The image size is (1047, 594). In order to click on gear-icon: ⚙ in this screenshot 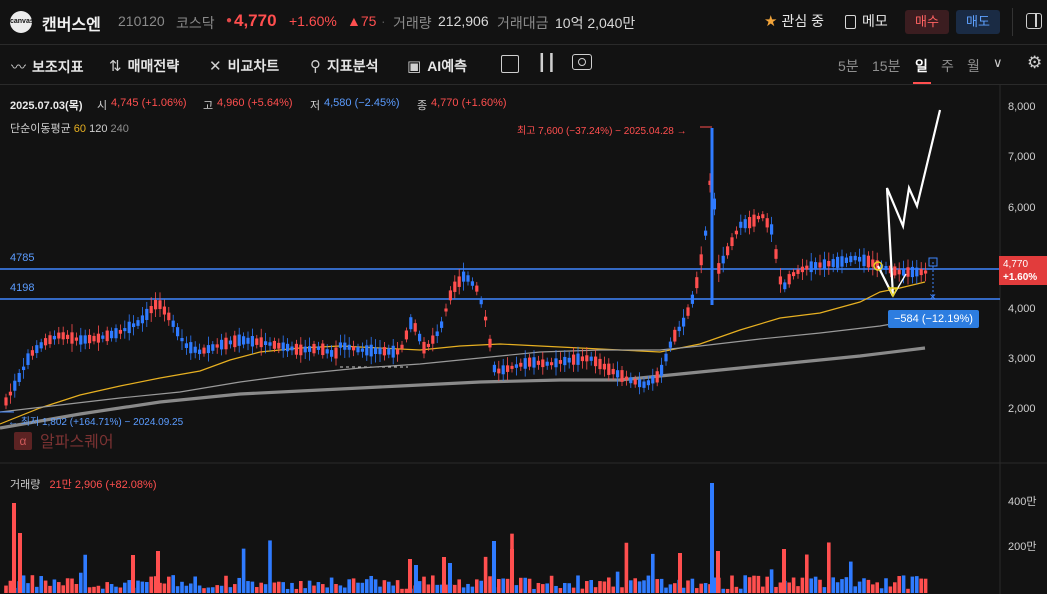, I will do `click(1034, 63)`.